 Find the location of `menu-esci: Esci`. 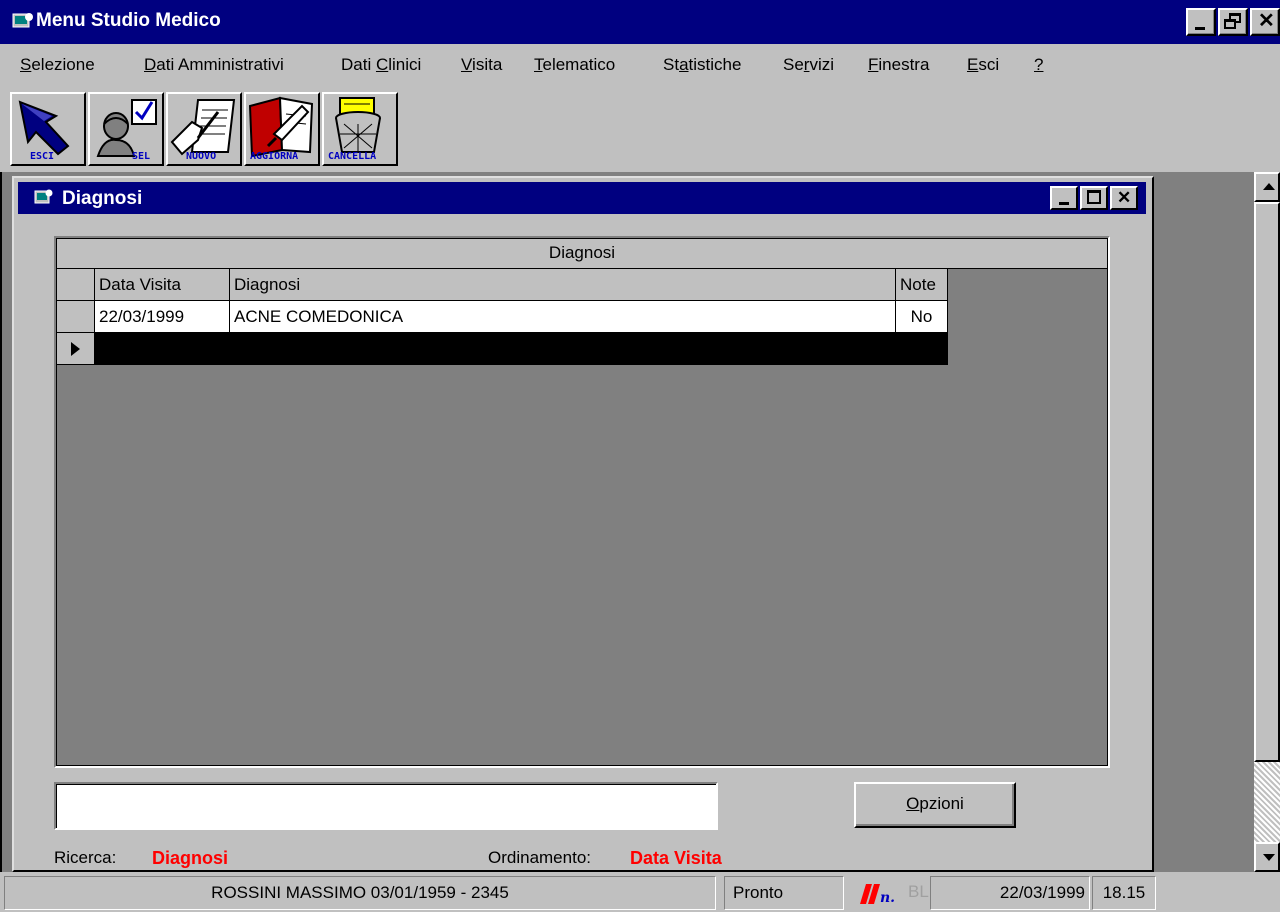

menu-esci: Esci is located at coordinates (983, 65).